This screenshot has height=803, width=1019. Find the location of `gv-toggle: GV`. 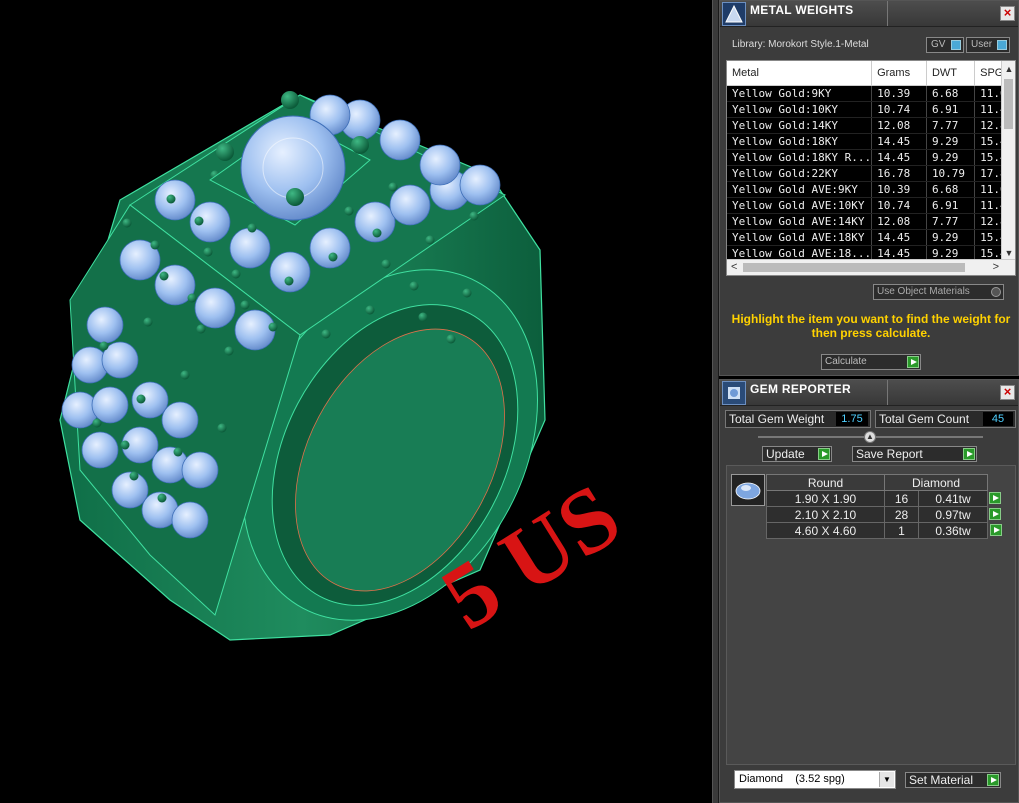

gv-toggle: GV is located at coordinates (945, 45).